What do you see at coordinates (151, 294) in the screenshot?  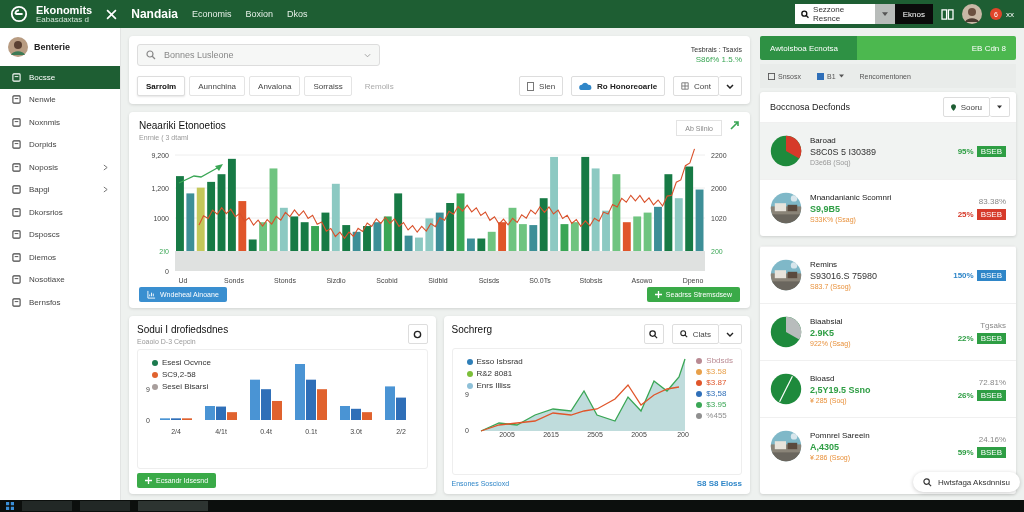 I see `chart-icon` at bounding box center [151, 294].